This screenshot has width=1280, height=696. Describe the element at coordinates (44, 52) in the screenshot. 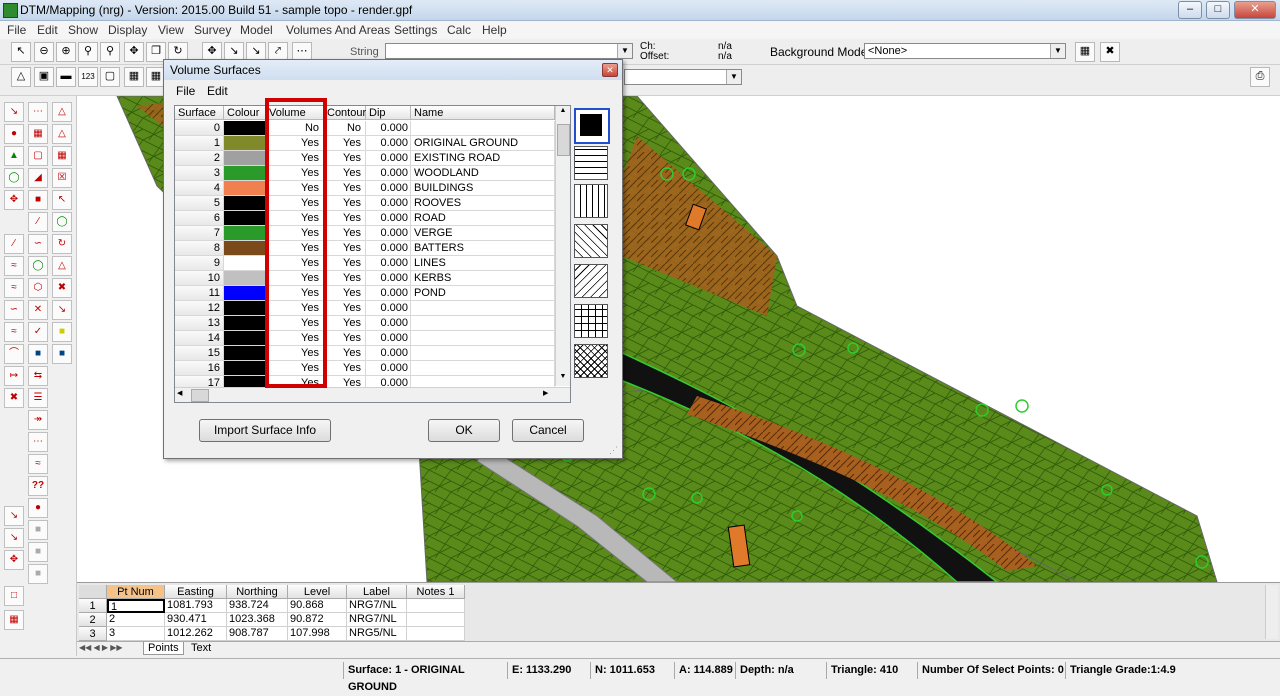

I see `zoom-out-icon: ⊖` at that location.